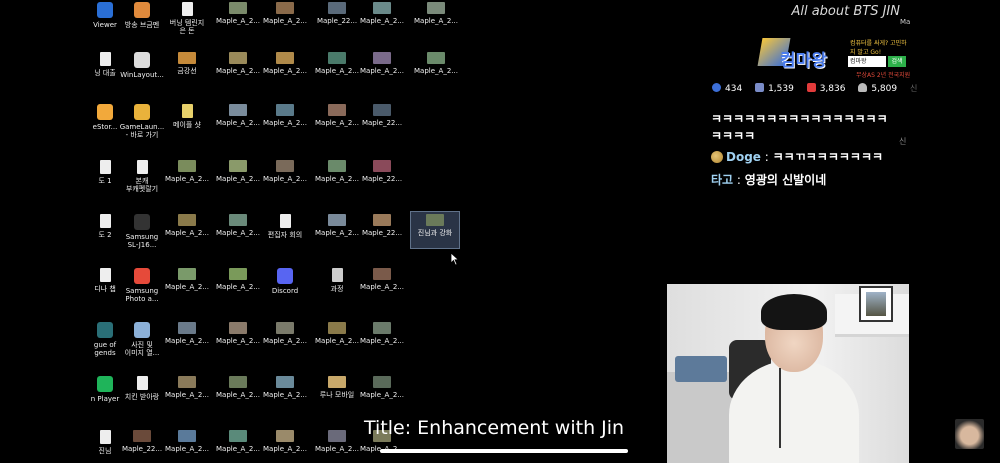 This screenshot has height=463, width=1000. What do you see at coordinates (504, 451) in the screenshot?
I see `player-progress-bar` at bounding box center [504, 451].